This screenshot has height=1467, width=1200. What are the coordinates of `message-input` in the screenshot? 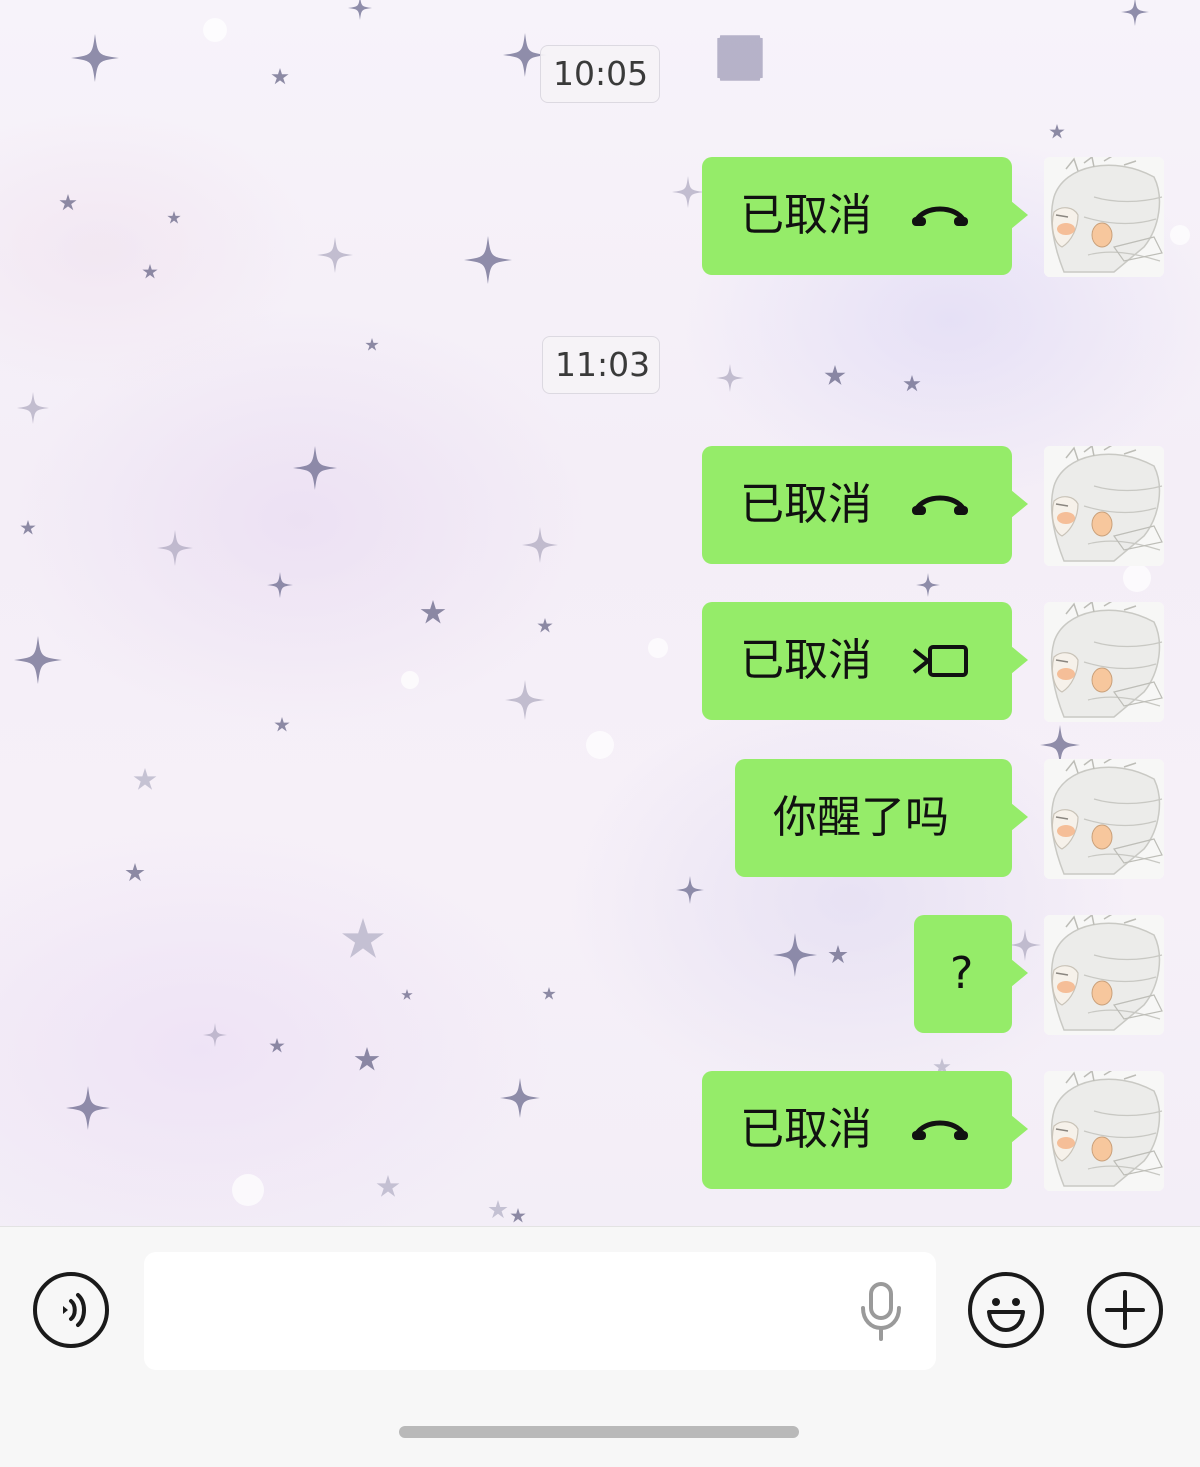 It's located at (540, 1311).